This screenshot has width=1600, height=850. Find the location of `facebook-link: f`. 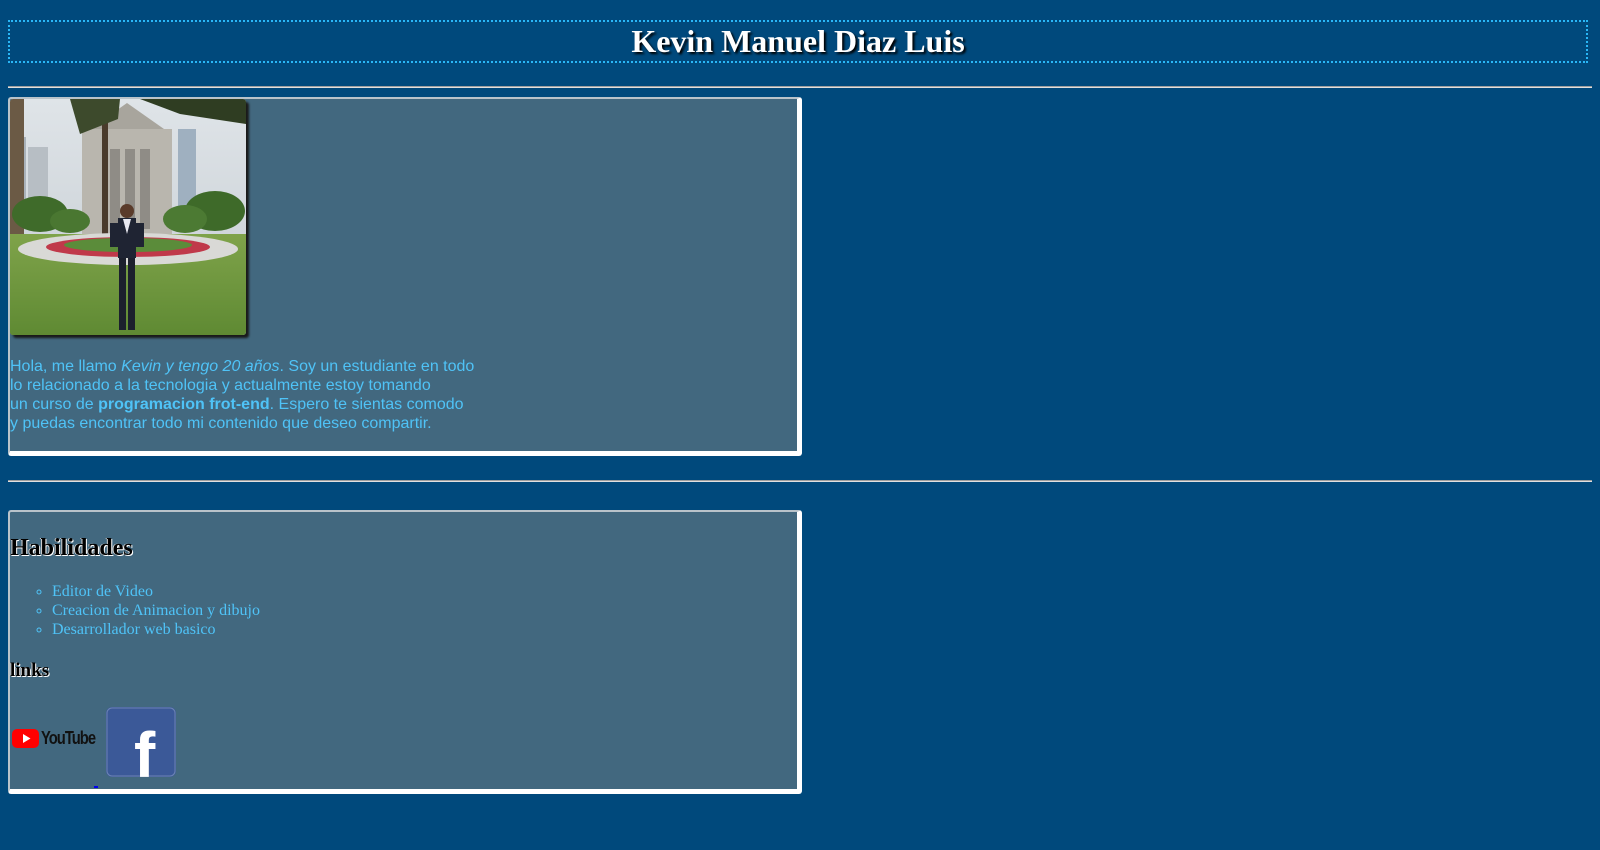

facebook-link: f is located at coordinates (141, 742).